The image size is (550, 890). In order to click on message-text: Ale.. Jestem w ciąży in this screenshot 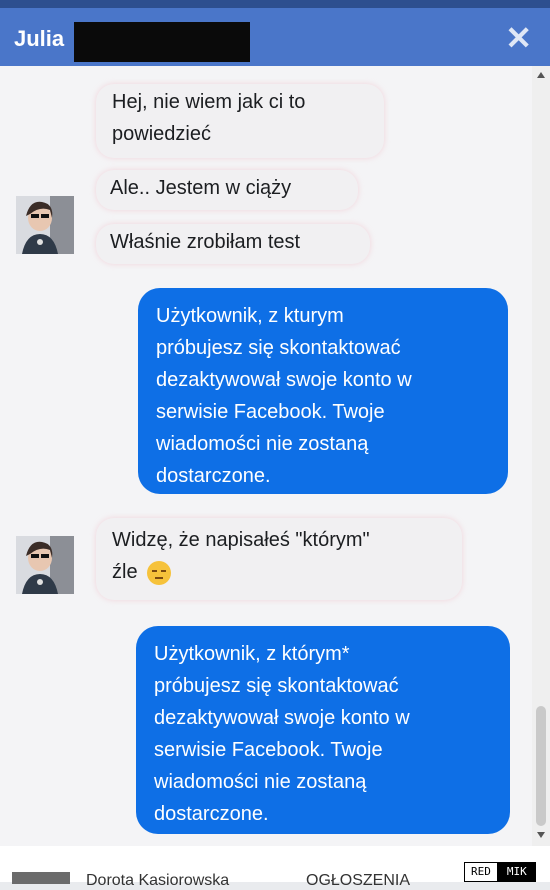, I will do `click(201, 188)`.